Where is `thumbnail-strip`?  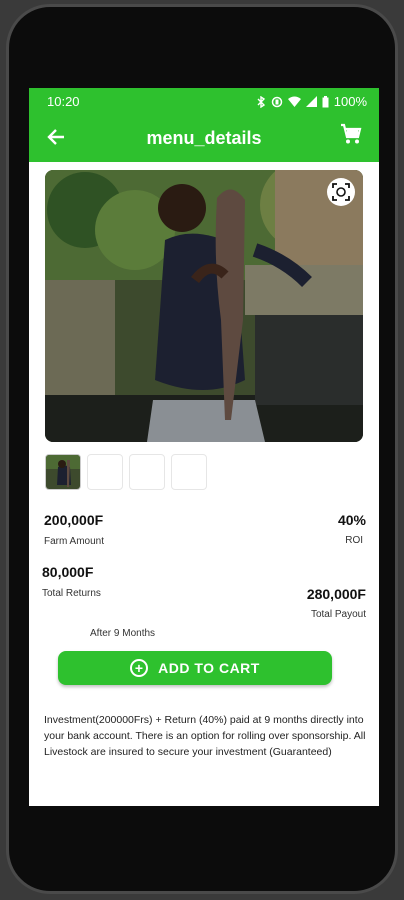
thumbnail-strip is located at coordinates (126, 472).